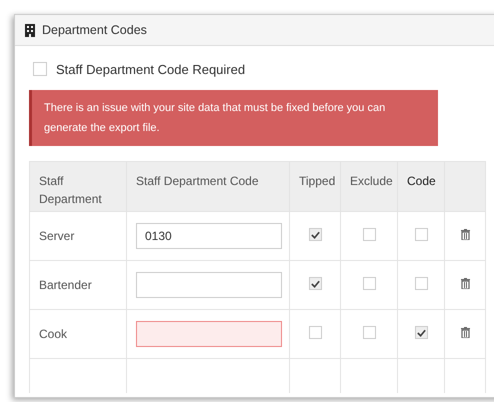 This screenshot has height=402, width=494. I want to click on table-cell: Server, so click(78, 236).